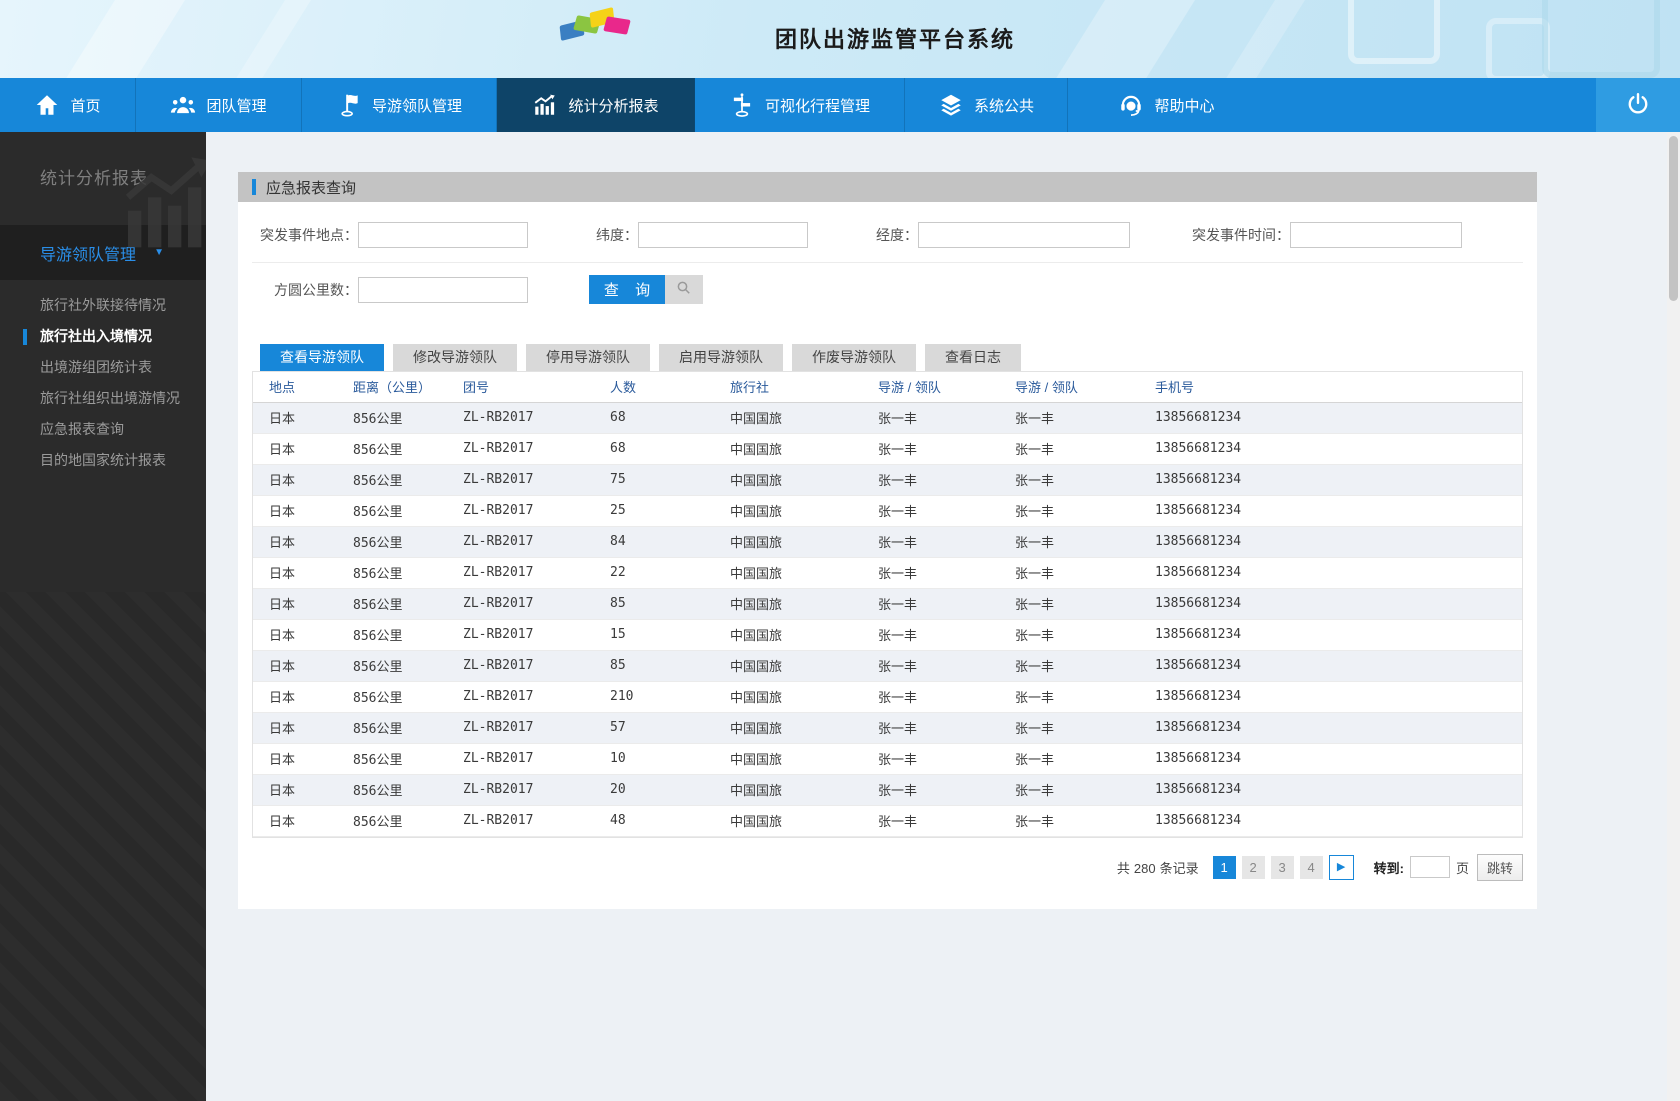 The width and height of the screenshot is (1680, 1101). I want to click on next-page-icon: ▶, so click(1341, 866).